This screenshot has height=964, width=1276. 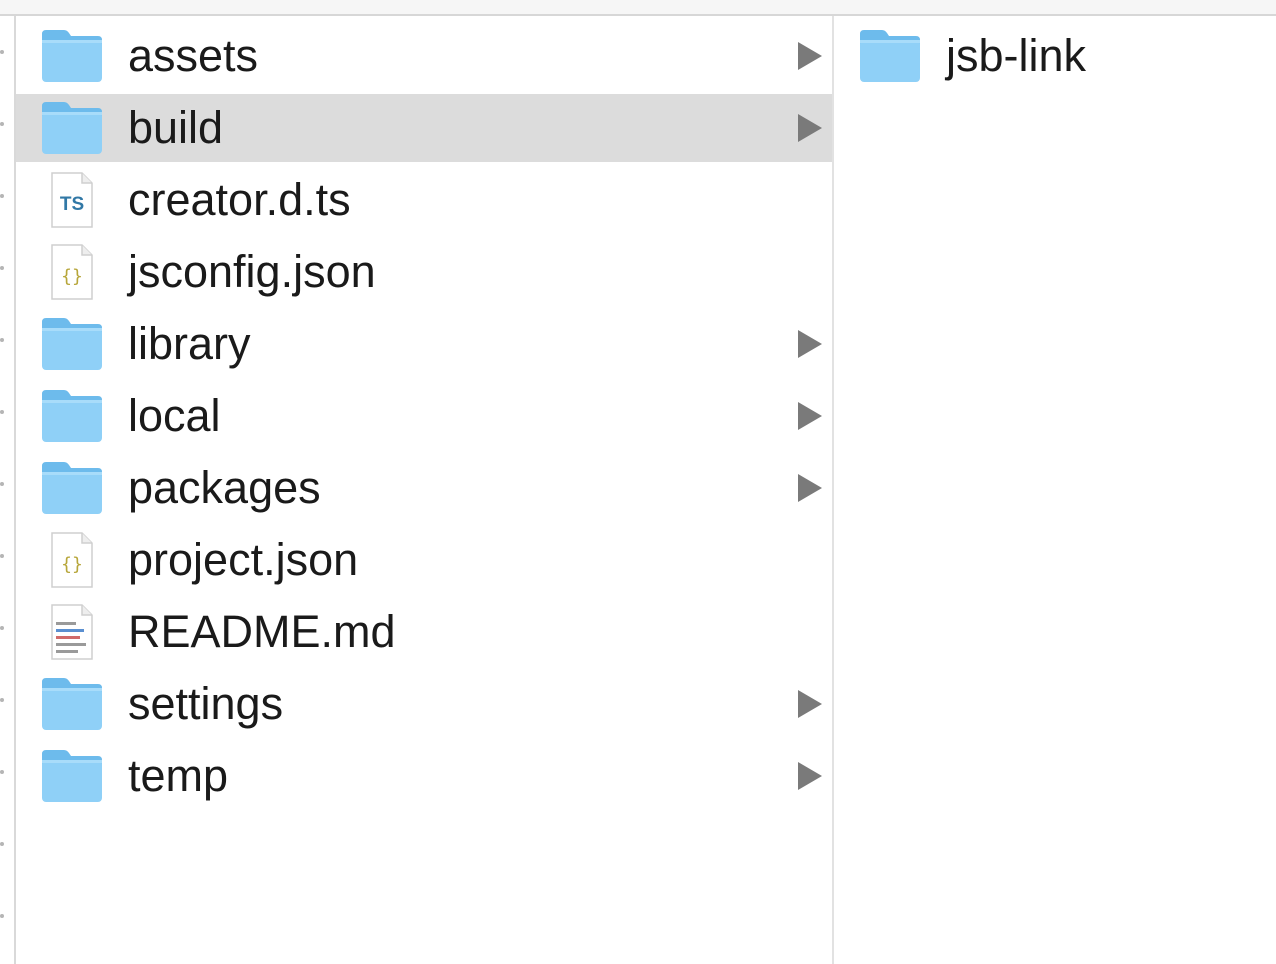 What do you see at coordinates (424, 128) in the screenshot?
I see `file-row-build: build` at bounding box center [424, 128].